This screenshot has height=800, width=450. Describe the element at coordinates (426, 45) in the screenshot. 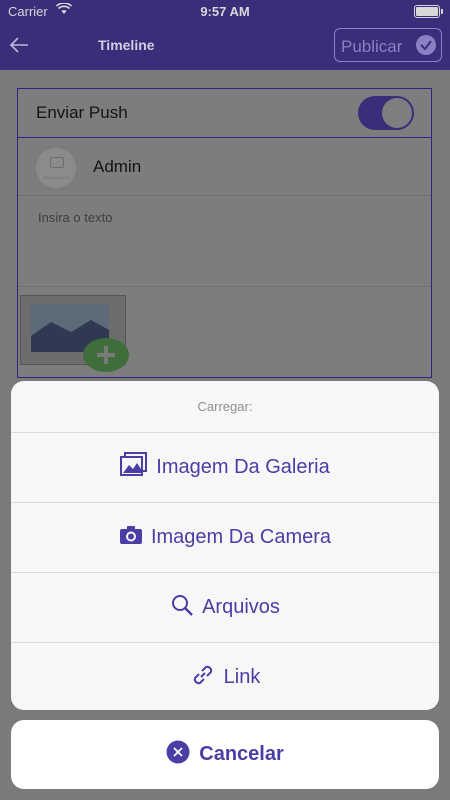

I see `check-icon` at that location.